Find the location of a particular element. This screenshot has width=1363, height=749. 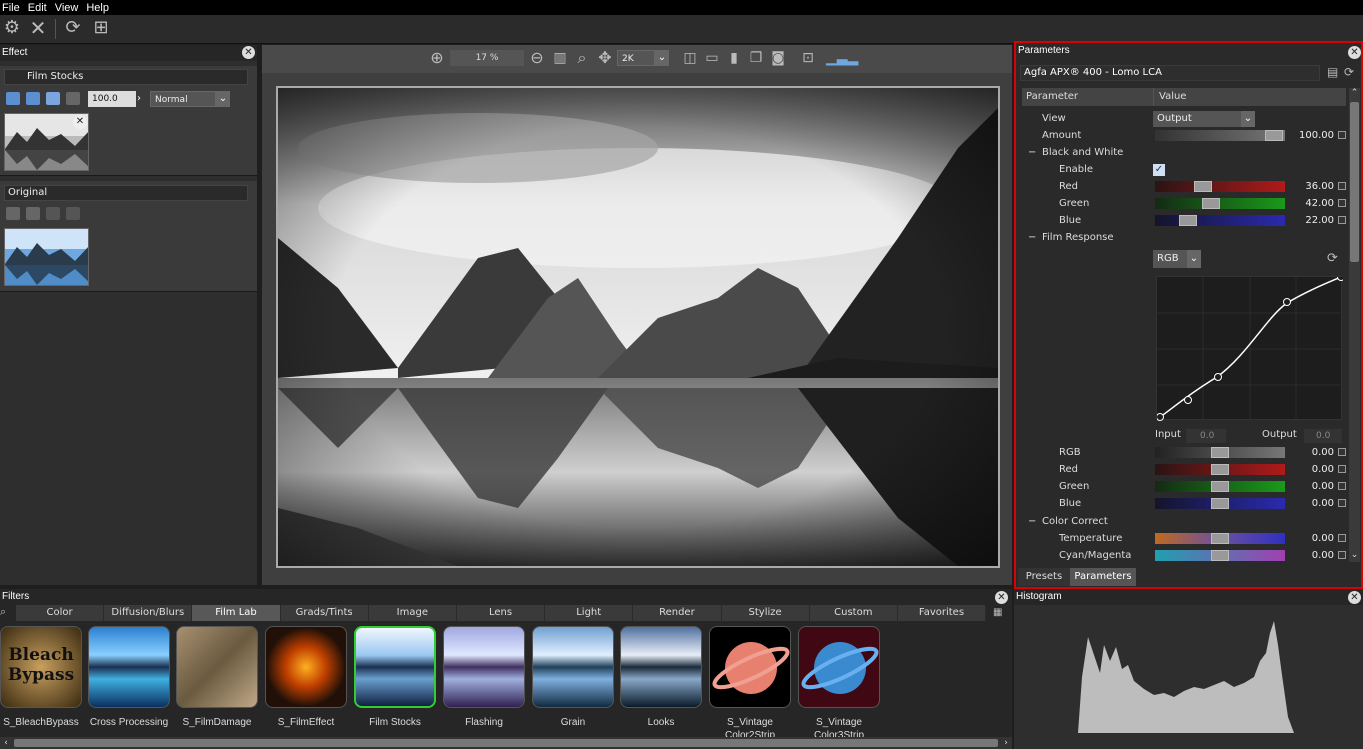

compare-icon: ▭ is located at coordinates (712, 59).